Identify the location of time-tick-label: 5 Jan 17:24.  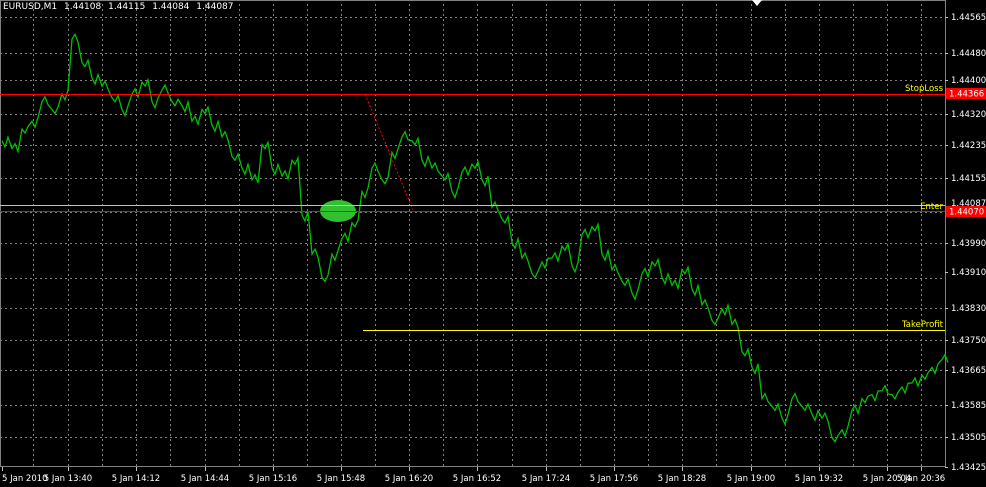
(546, 479).